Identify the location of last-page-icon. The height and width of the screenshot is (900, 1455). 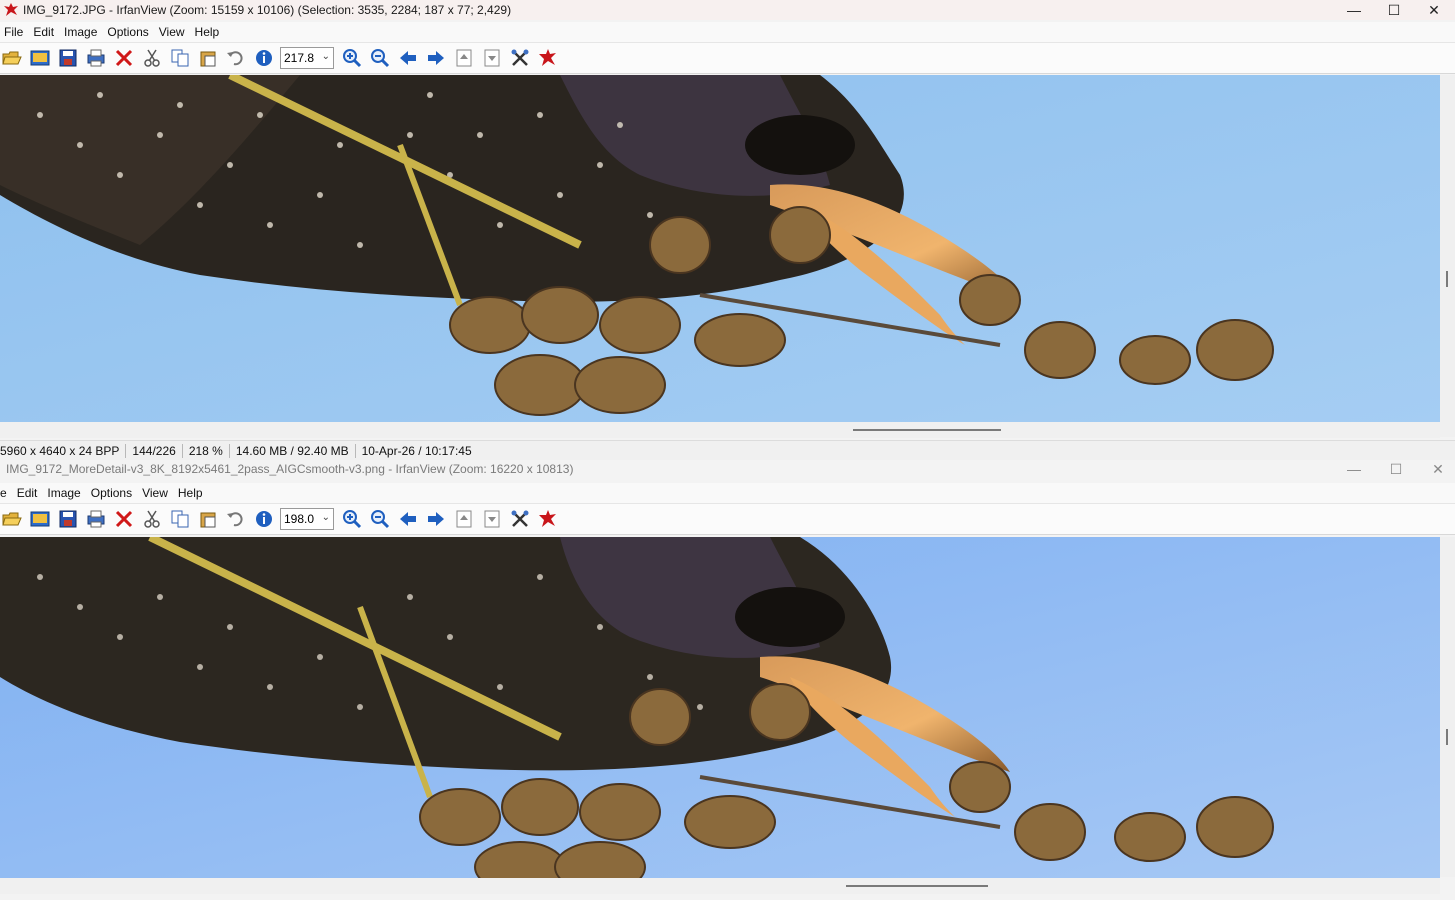
(492, 58).